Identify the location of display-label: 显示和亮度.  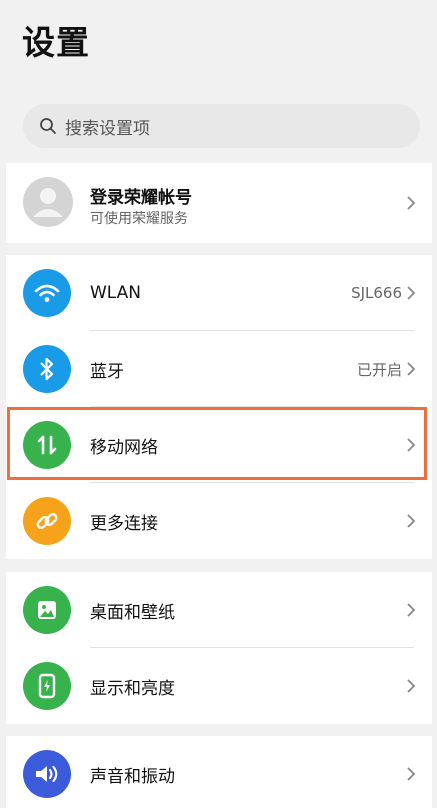
(132, 688).